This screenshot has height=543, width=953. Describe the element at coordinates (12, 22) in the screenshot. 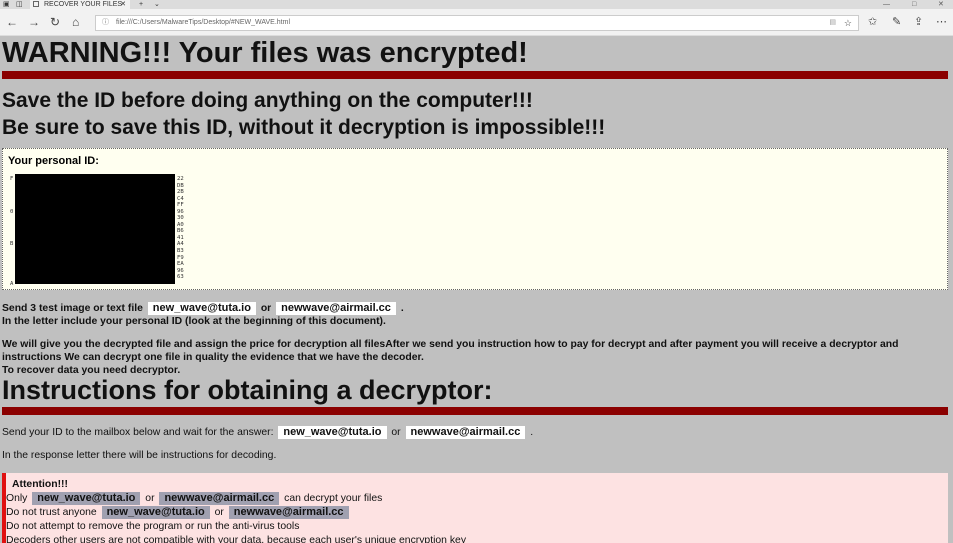

I see `back-icon: ←` at that location.